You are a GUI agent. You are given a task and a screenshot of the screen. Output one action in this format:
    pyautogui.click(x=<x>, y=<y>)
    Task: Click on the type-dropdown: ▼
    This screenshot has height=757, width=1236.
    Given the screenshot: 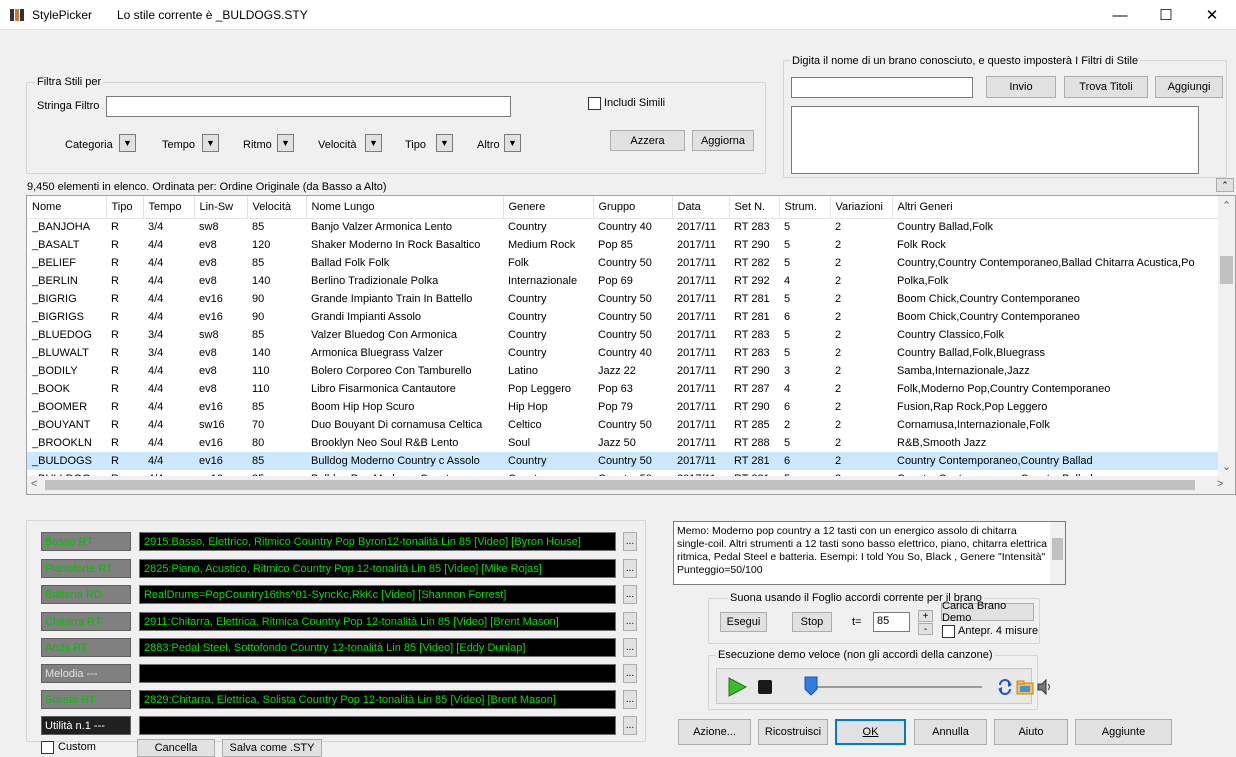 What is the action you would take?
    pyautogui.click(x=444, y=143)
    